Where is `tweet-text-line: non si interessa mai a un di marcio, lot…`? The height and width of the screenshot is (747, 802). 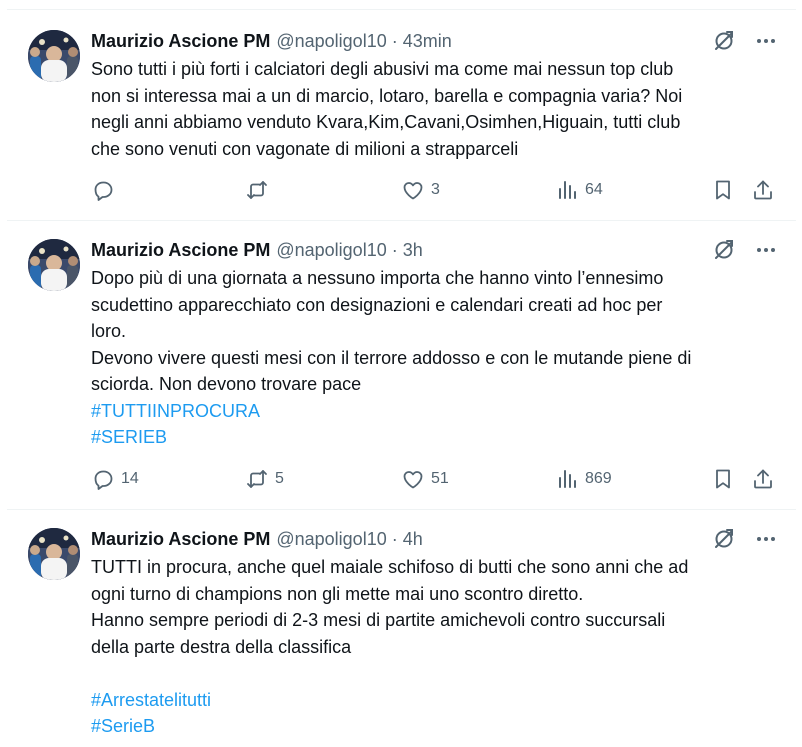 tweet-text-line: non si interessa mai a un di marcio, lot… is located at coordinates (387, 95).